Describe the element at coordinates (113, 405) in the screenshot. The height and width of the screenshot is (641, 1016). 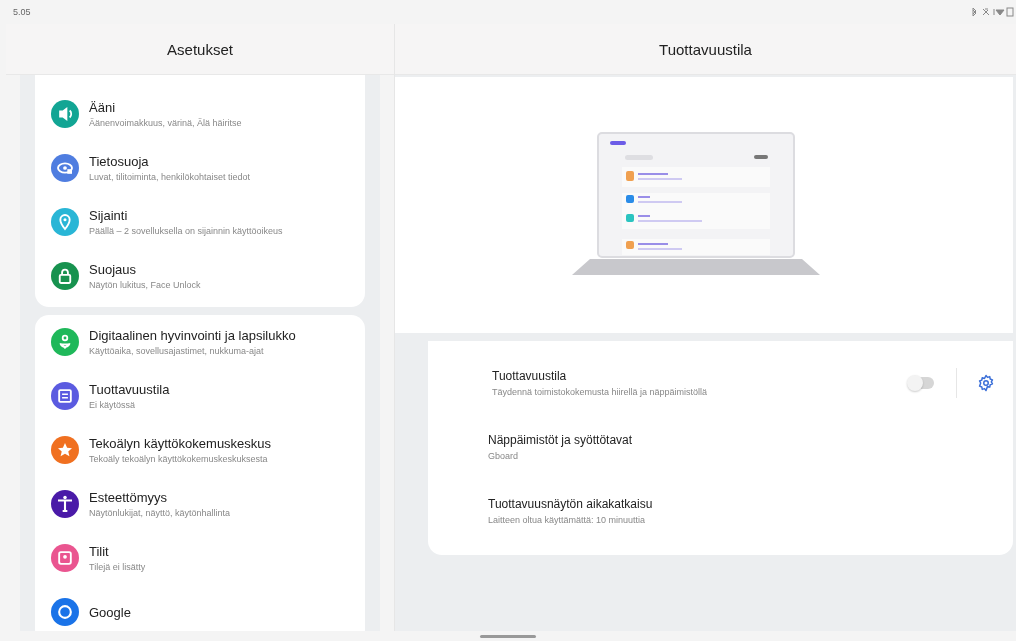
I see `item-subtitle: Ei käytössä` at that location.